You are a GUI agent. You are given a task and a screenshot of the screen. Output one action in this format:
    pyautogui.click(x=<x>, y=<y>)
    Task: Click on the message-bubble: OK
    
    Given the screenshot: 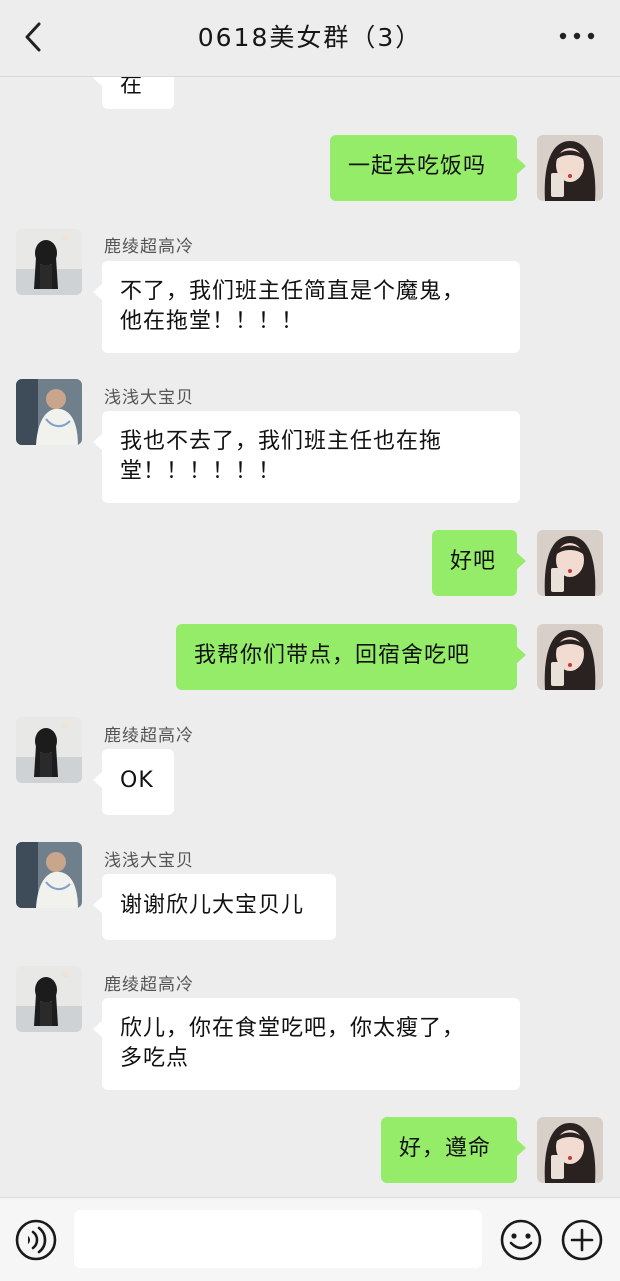 What is the action you would take?
    pyautogui.click(x=133, y=782)
    